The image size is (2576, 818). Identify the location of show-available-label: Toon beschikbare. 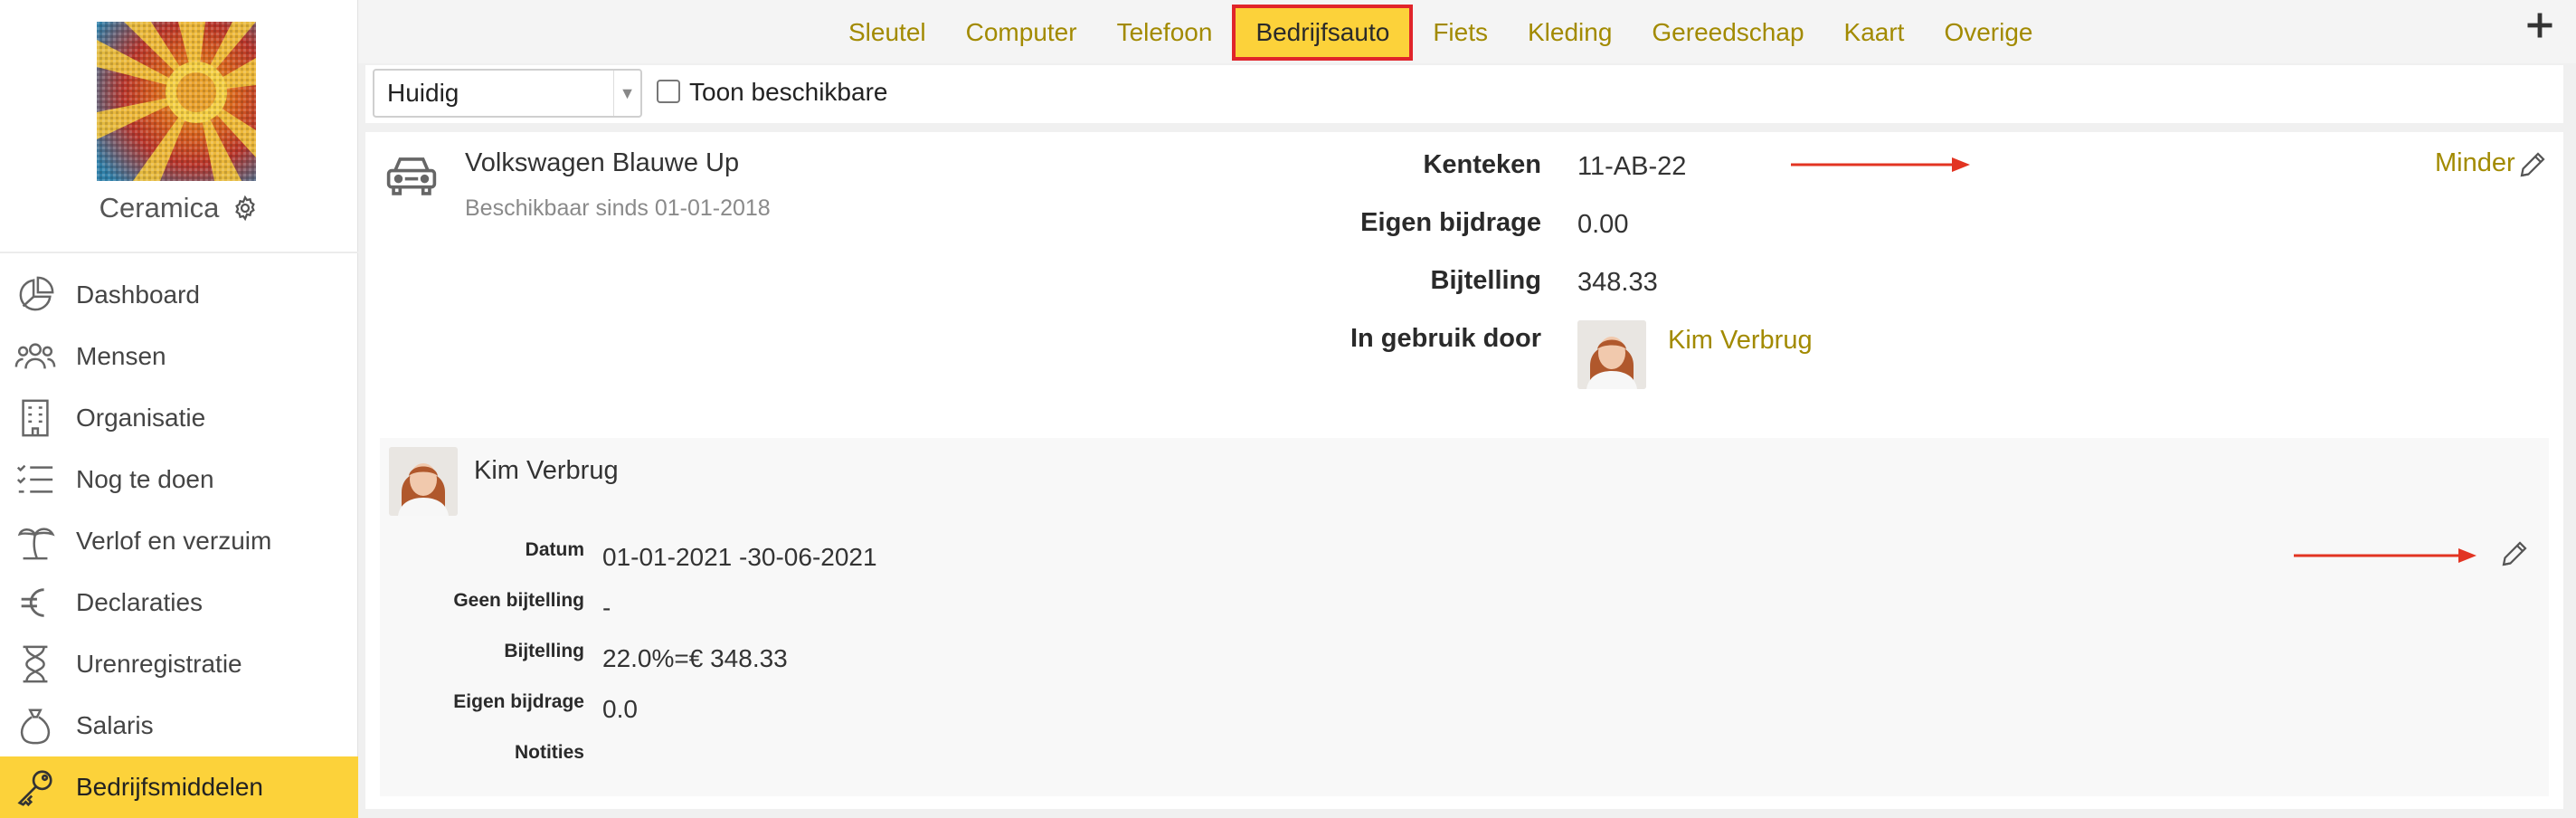
(788, 92).